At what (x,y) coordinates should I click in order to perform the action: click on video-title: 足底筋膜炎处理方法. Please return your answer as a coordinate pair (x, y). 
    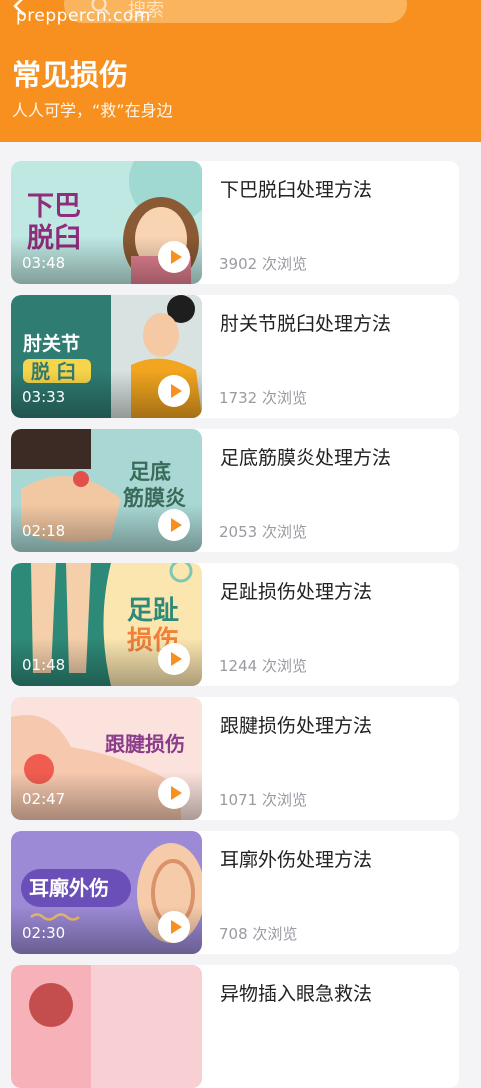
    Looking at the image, I should click on (305, 456).